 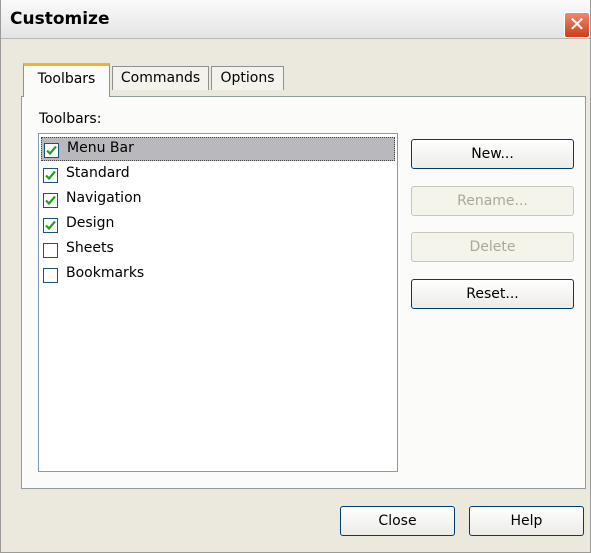 I want to click on list-item-navigation: Navigation, so click(x=218, y=200).